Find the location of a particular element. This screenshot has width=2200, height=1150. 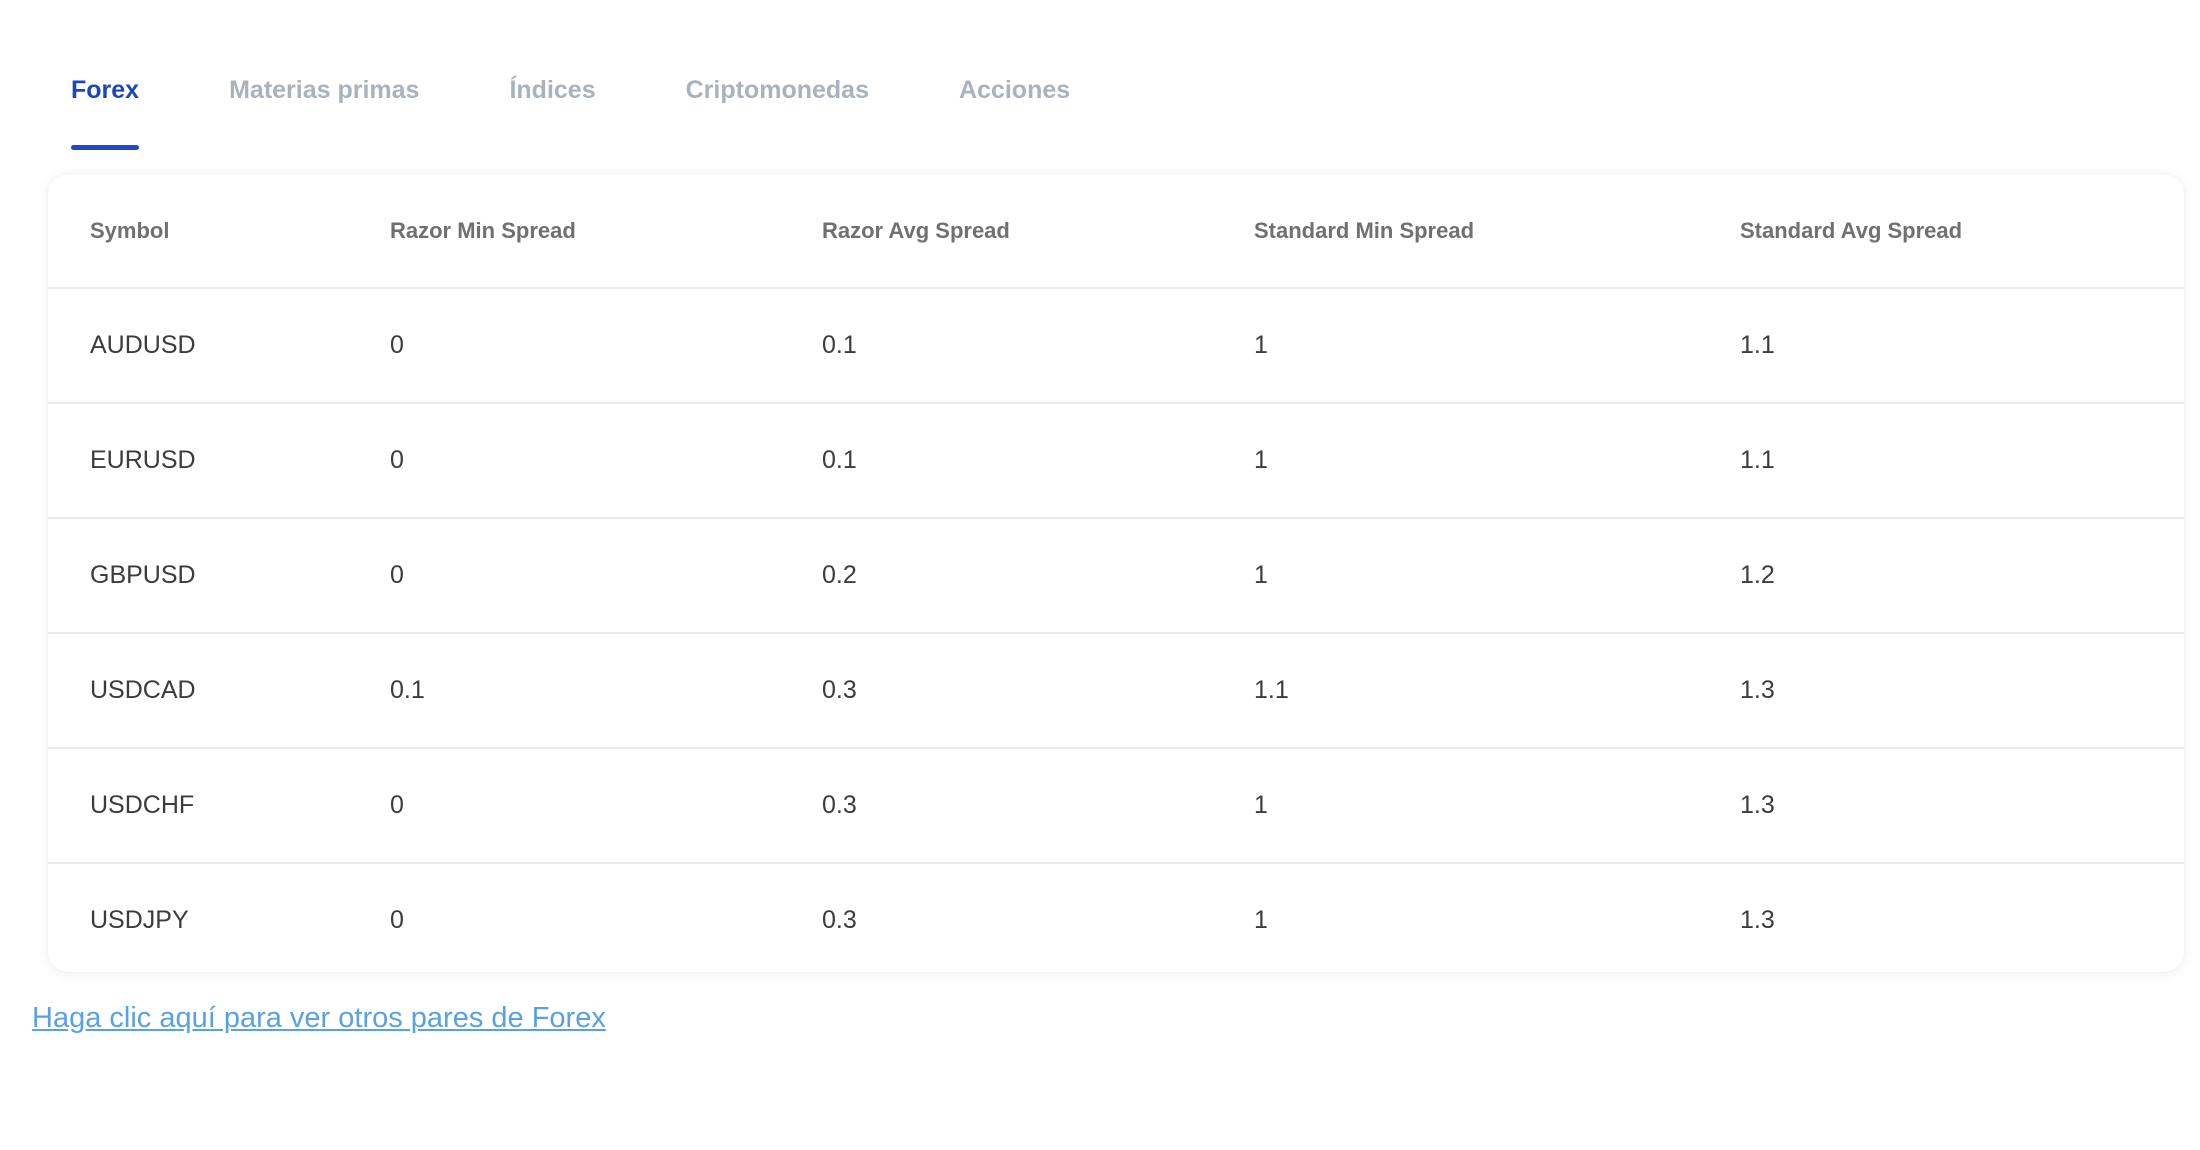

table-row: AUDUSD 0 0.1 1 1.1 is located at coordinates (1116, 346).